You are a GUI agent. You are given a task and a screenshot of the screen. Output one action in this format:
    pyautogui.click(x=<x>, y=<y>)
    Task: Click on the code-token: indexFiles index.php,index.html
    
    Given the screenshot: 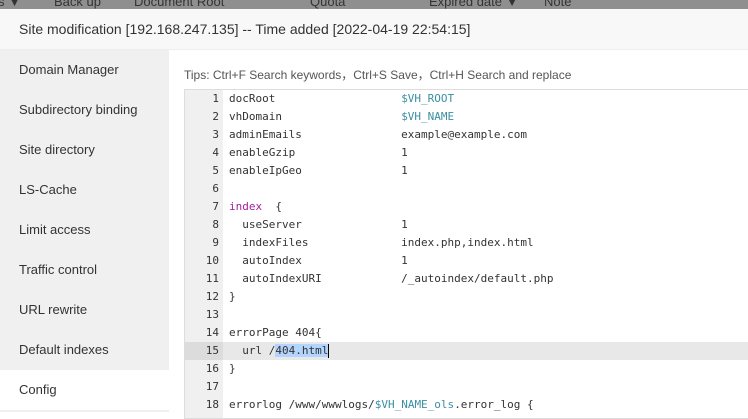 What is the action you would take?
    pyautogui.click(x=381, y=242)
    